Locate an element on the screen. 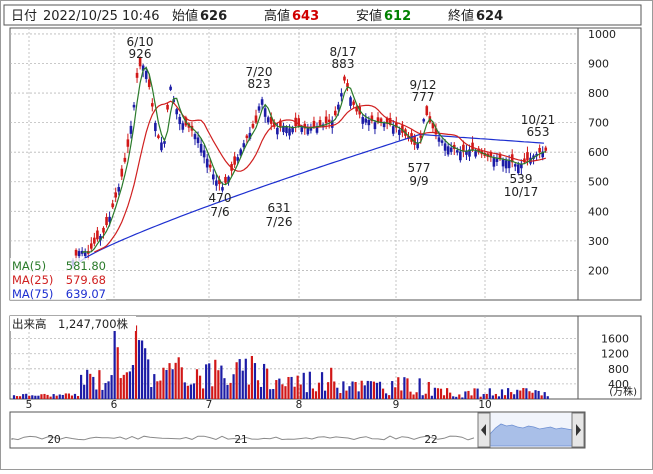 Image resolution: width=653 pixels, height=474 pixels. volume-y-tick-label: 800 is located at coordinates (618, 369).